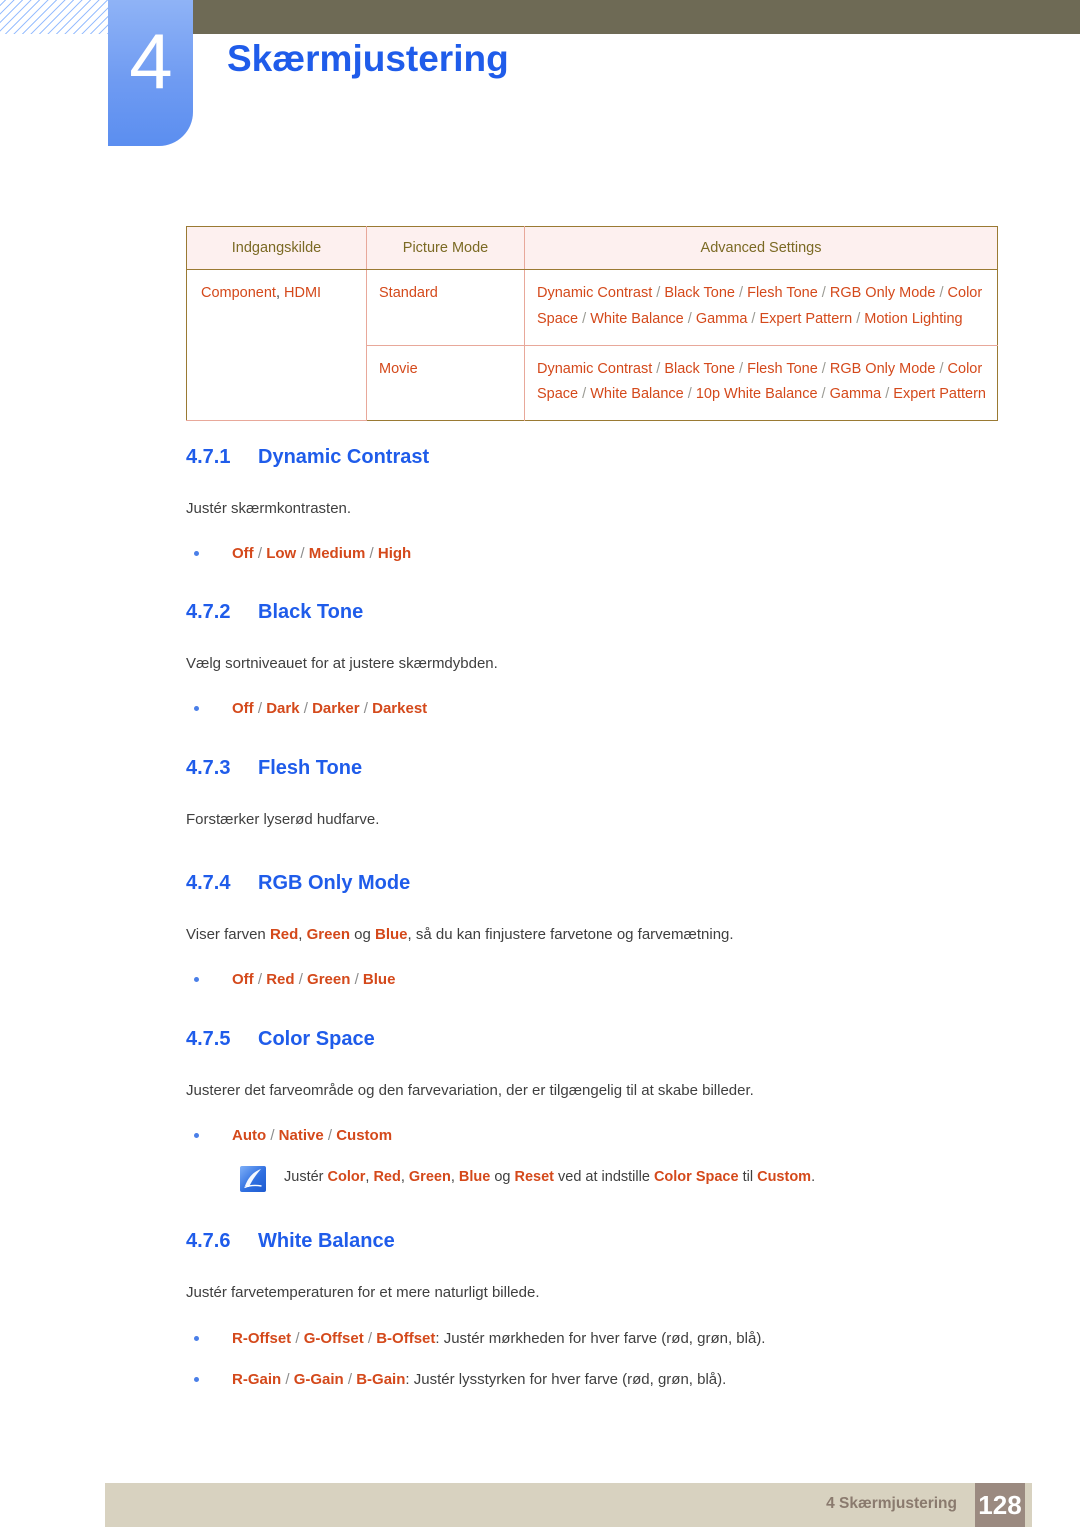  What do you see at coordinates (326, 1241) in the screenshot?
I see `section-title: White Balance` at bounding box center [326, 1241].